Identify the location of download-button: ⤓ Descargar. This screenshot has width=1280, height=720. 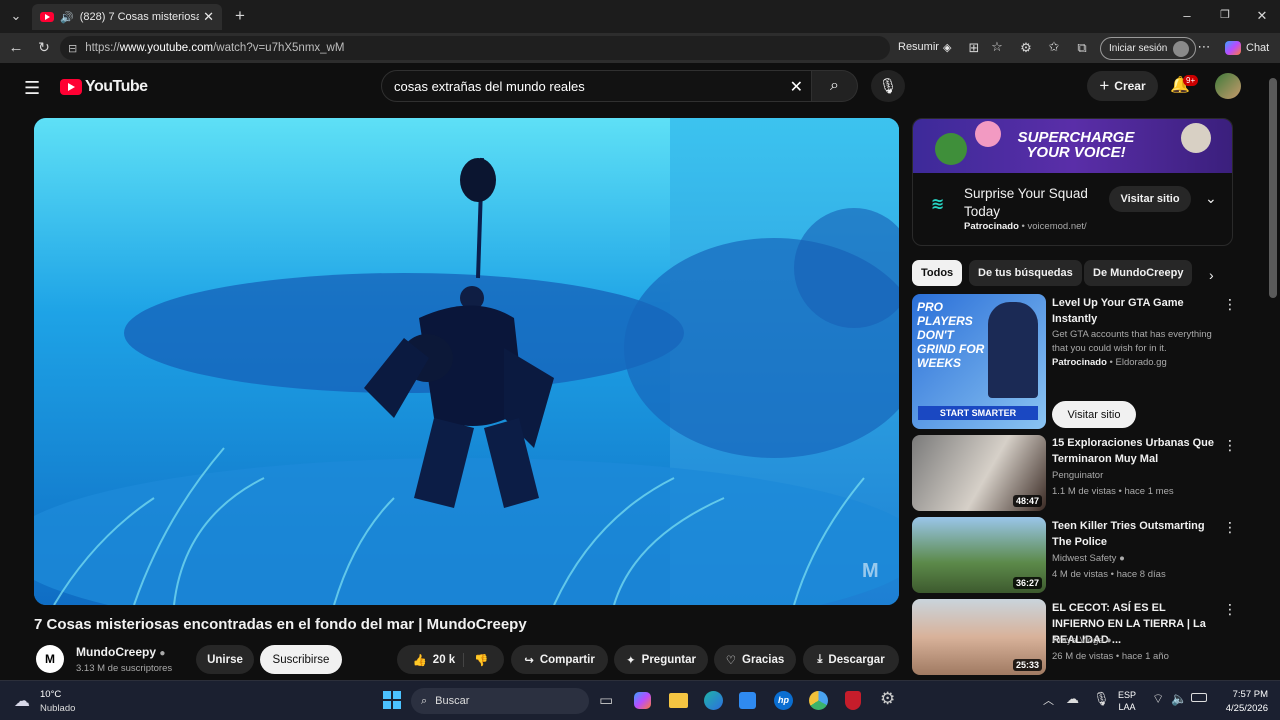
(851, 659).